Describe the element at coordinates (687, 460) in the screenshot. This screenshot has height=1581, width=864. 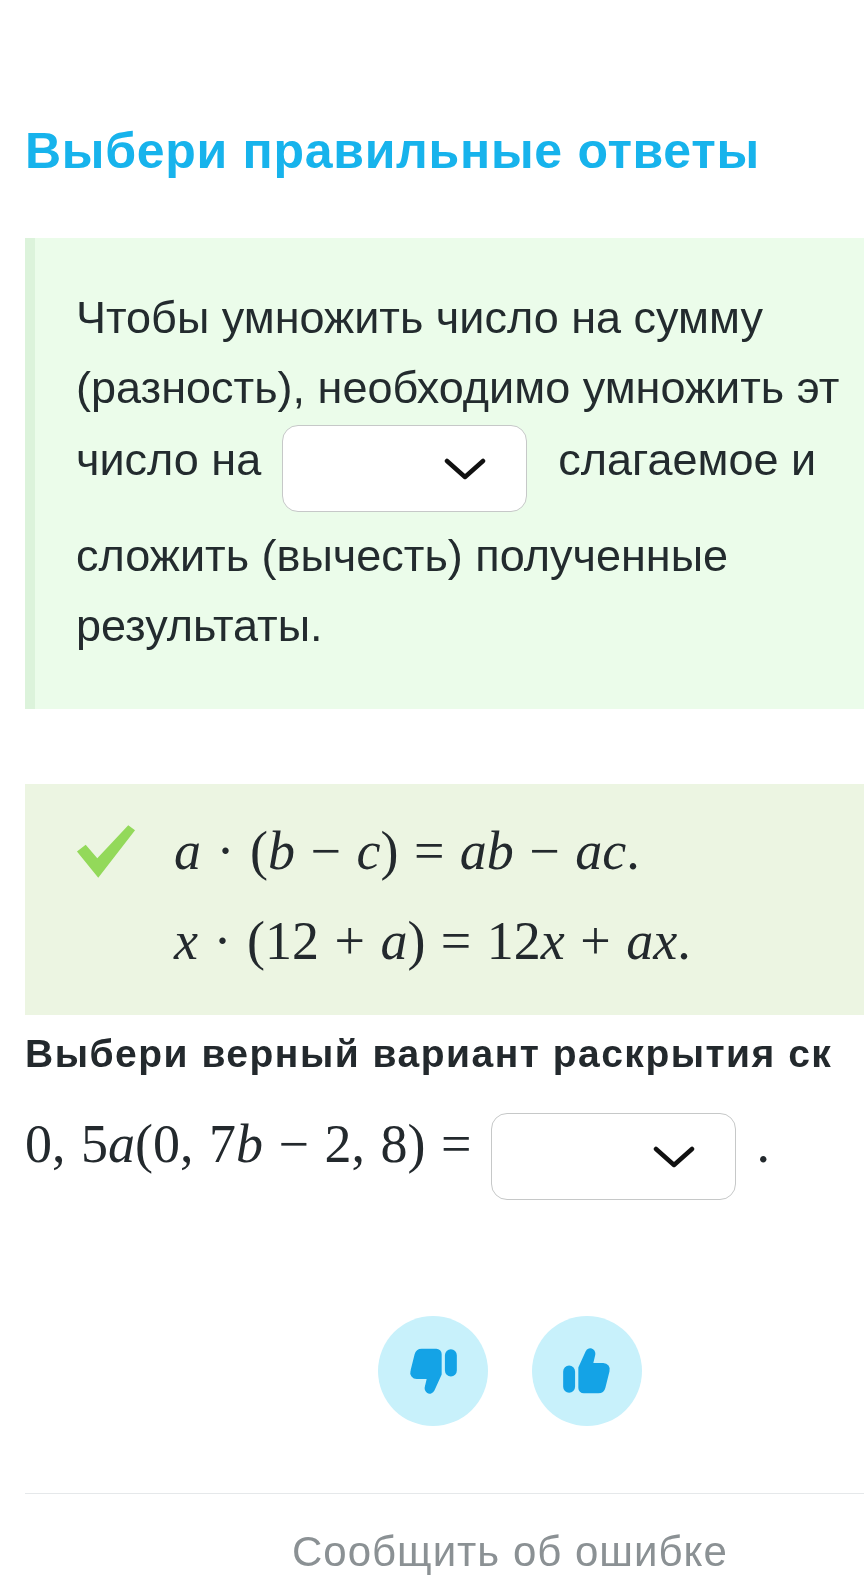
I see `rule-text: слагаемое и` at that location.